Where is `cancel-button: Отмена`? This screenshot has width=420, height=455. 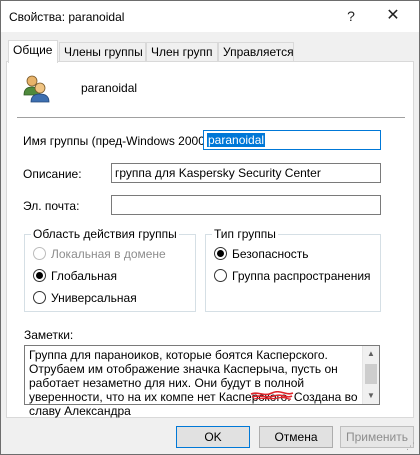
cancel-button: Отмена is located at coordinates (296, 437).